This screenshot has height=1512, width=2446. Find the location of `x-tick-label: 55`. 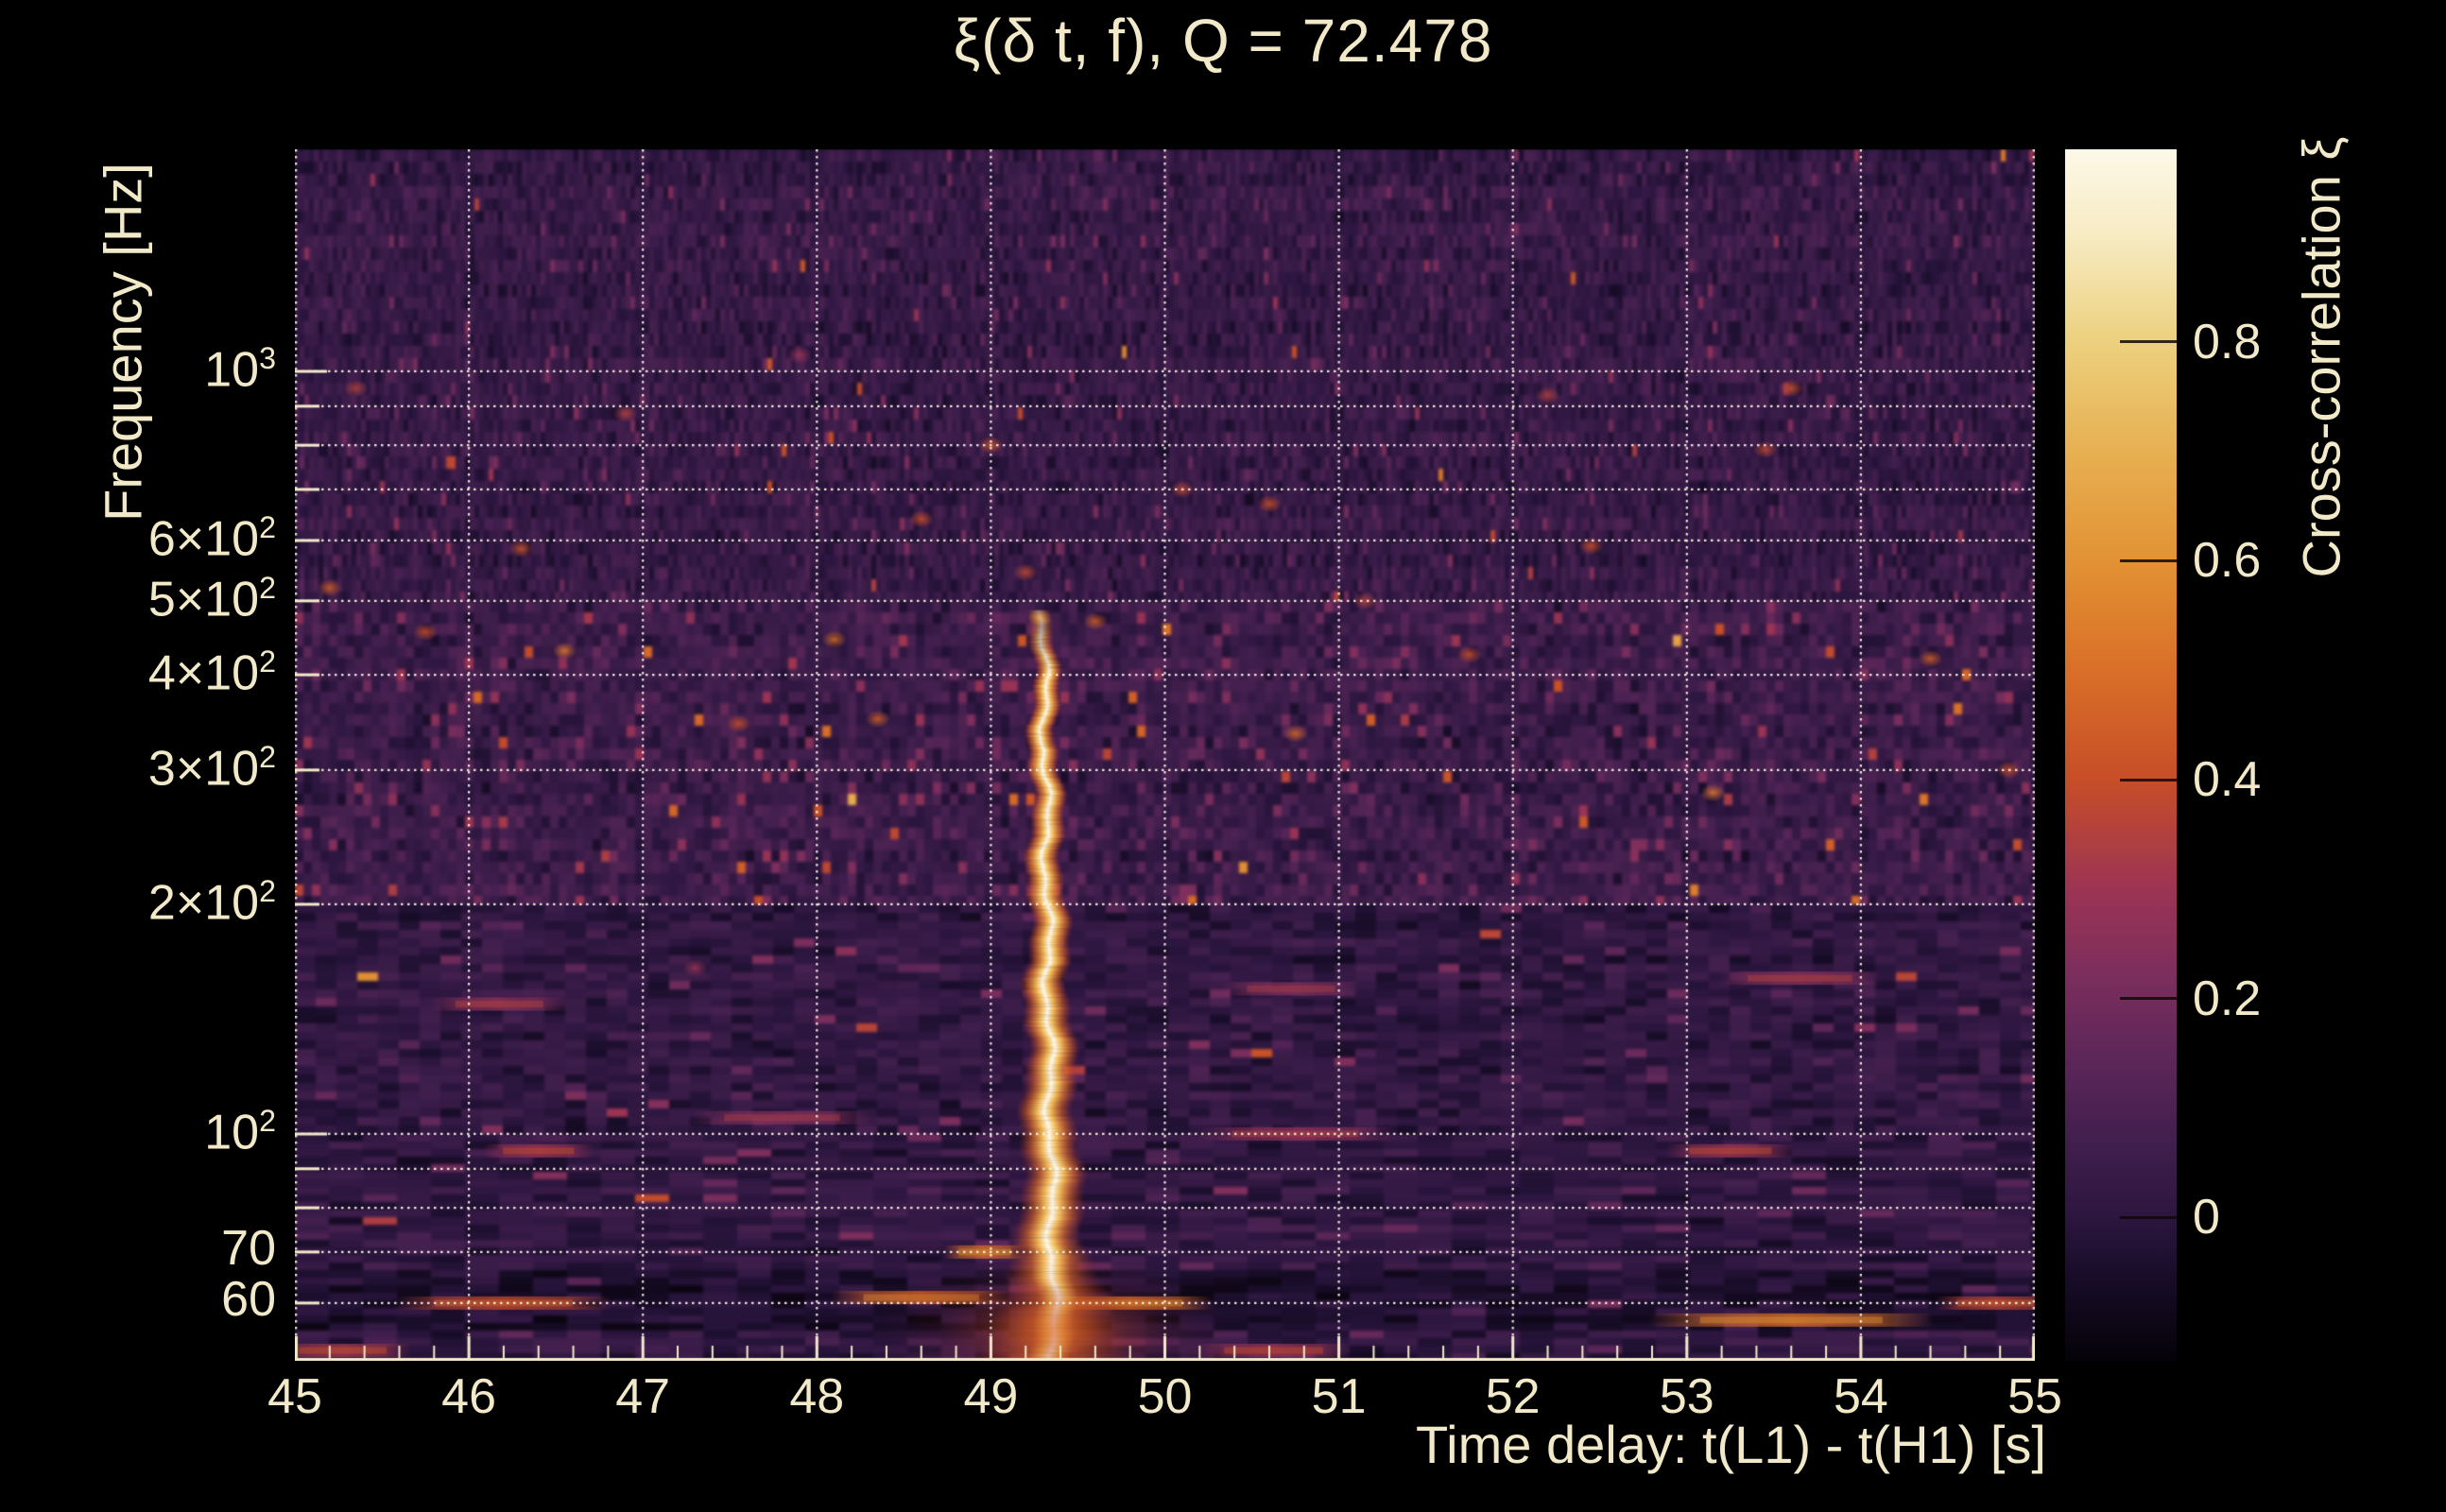

x-tick-label: 55 is located at coordinates (2035, 1396).